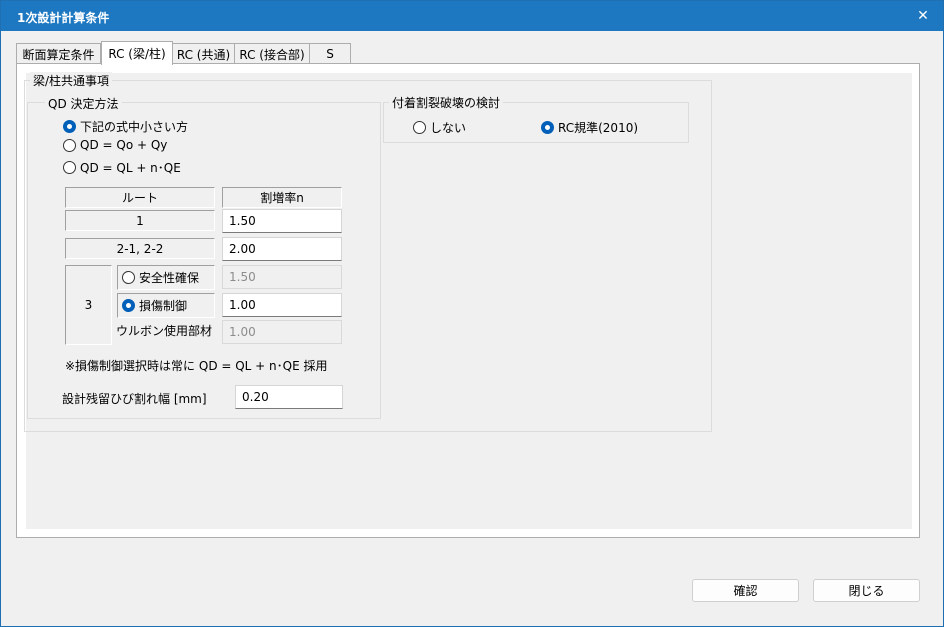 The height and width of the screenshot is (627, 944). I want to click on tab-label: S, so click(330, 54).